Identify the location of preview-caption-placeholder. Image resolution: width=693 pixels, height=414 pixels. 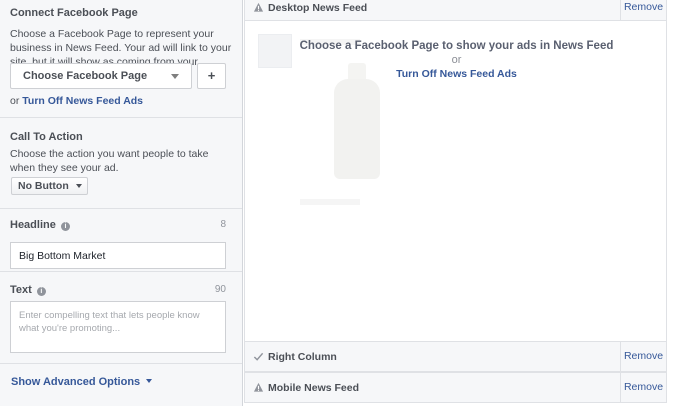
(330, 202).